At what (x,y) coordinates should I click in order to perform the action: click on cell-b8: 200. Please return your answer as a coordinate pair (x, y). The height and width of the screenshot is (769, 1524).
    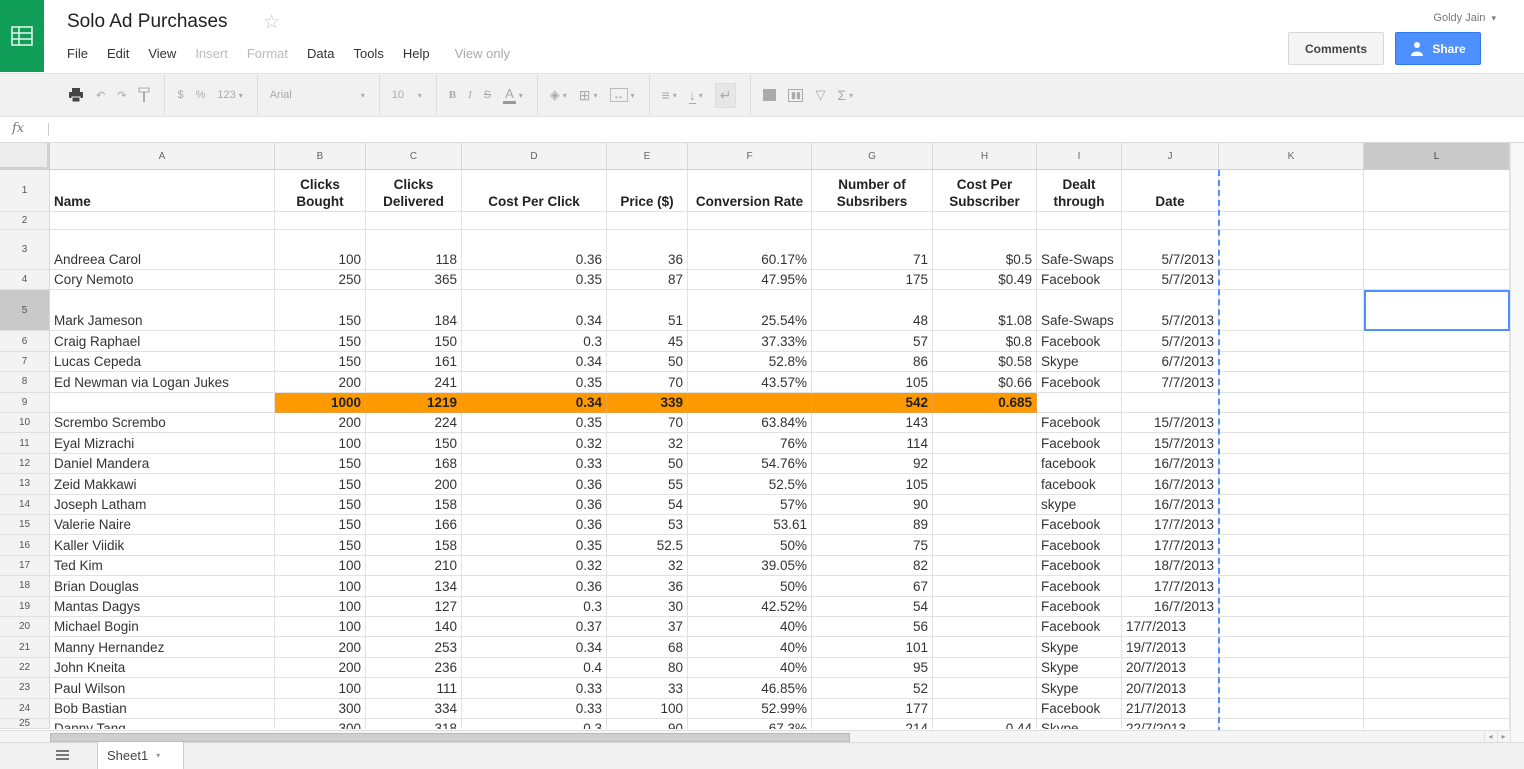
    Looking at the image, I should click on (320, 382).